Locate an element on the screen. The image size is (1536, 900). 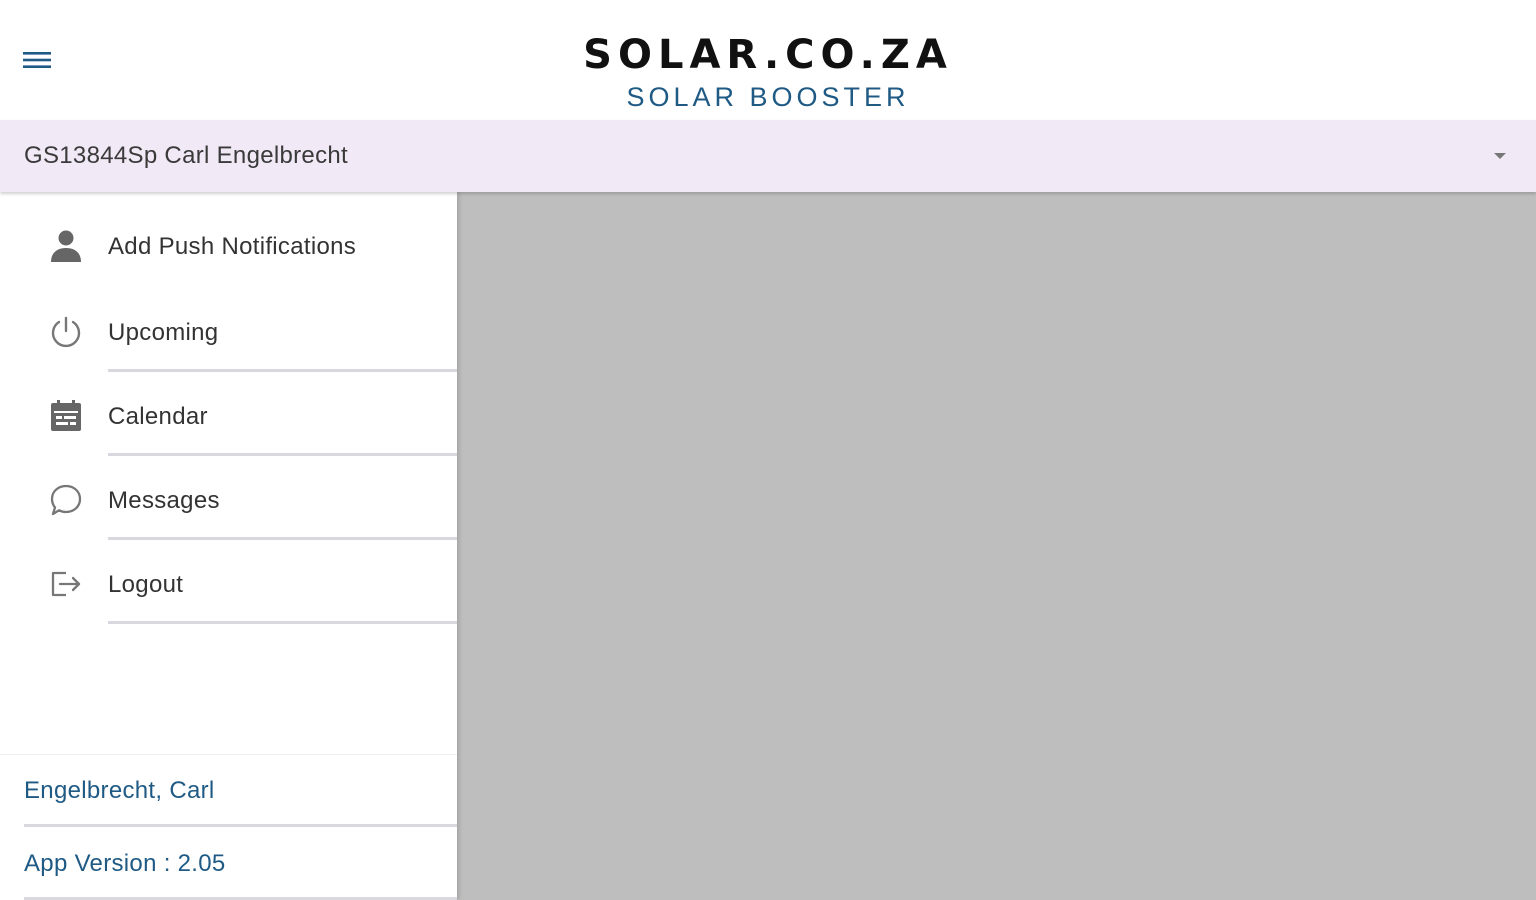
power-icon is located at coordinates (66, 332).